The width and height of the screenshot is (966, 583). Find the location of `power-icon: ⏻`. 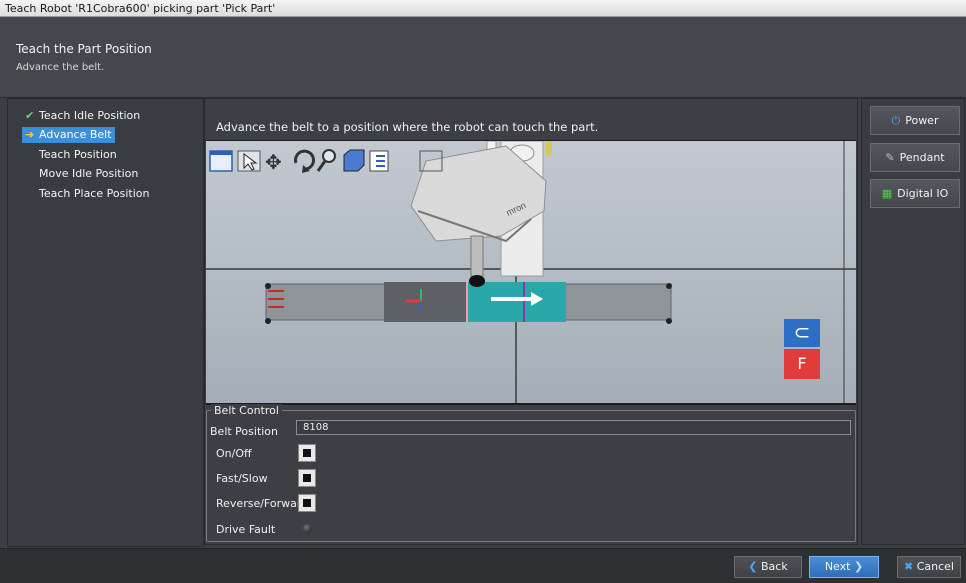

power-icon: ⏻ is located at coordinates (896, 120).